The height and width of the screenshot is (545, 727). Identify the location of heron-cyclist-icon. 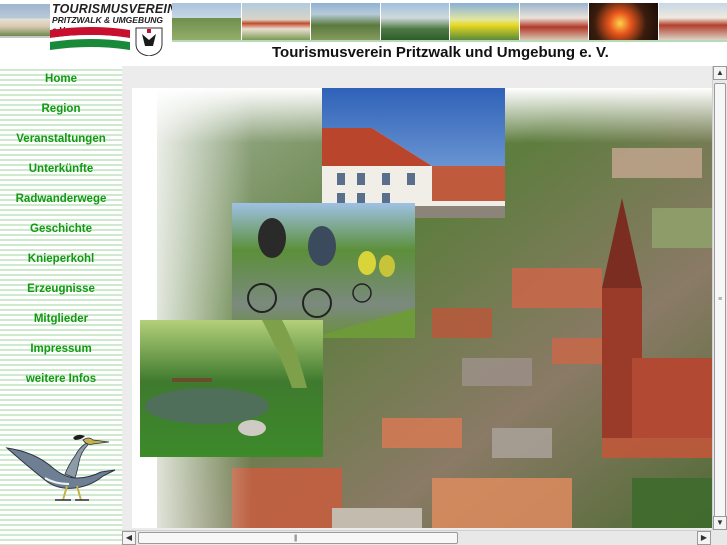
(60, 467).